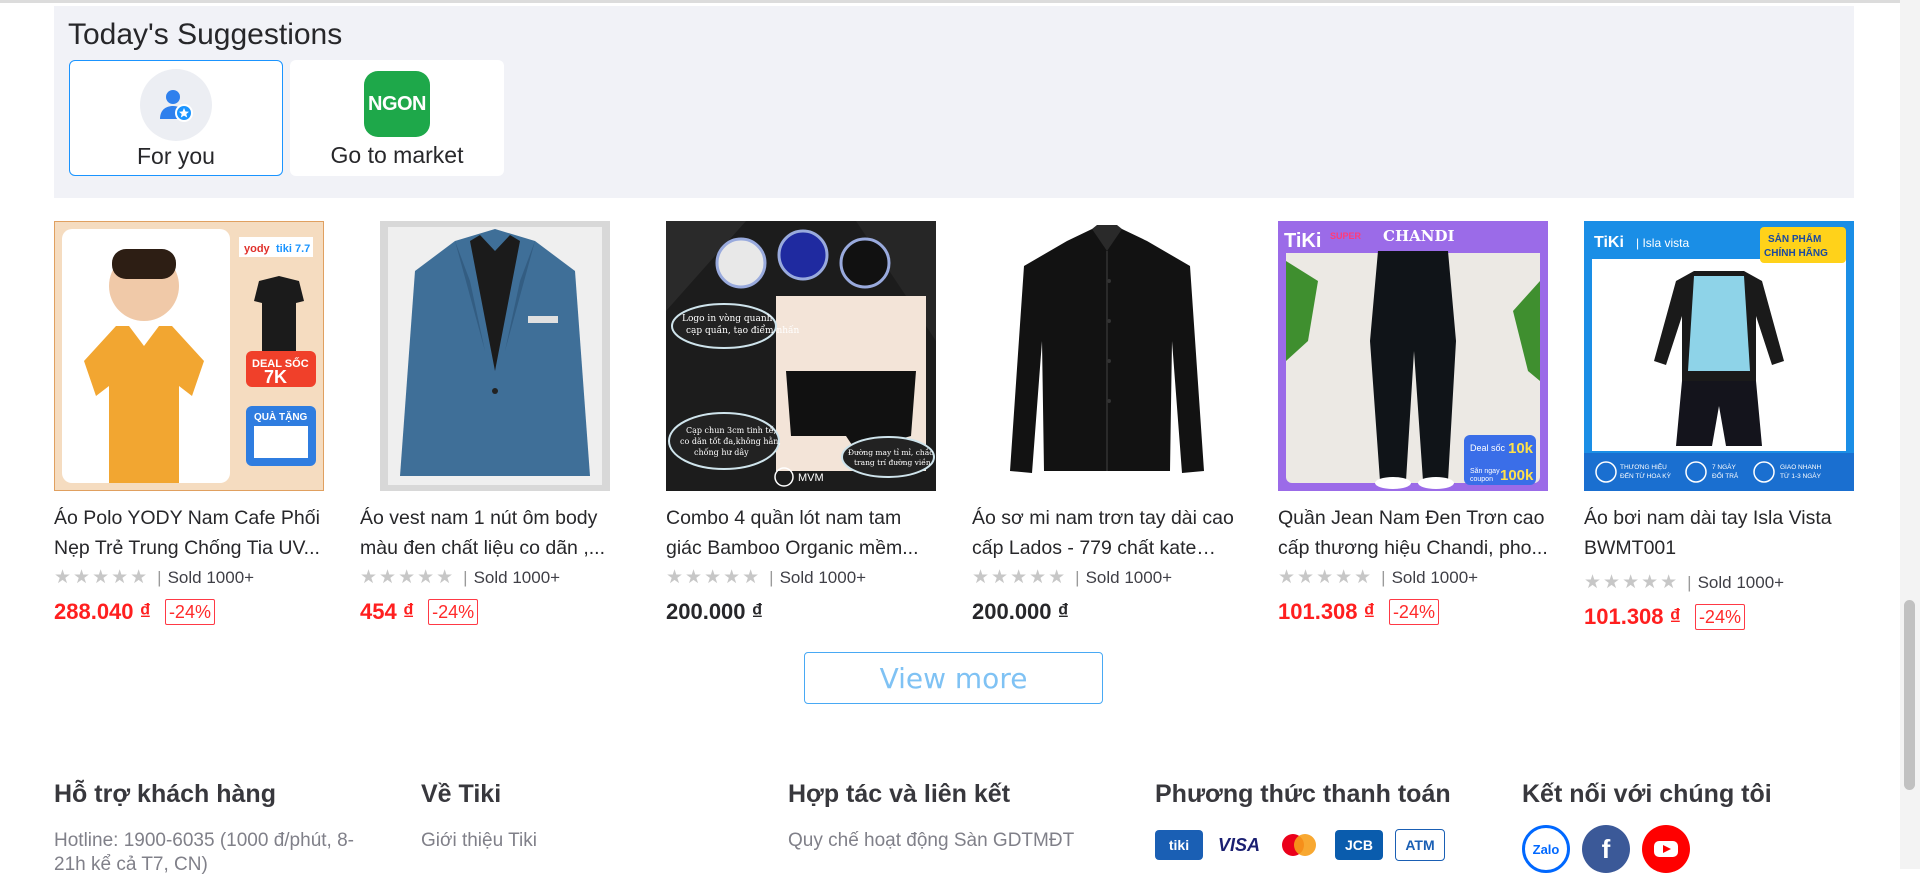 The width and height of the screenshot is (1920, 877). Describe the element at coordinates (1179, 845) in the screenshot. I see `tiki-pay-icon: tiki` at that location.